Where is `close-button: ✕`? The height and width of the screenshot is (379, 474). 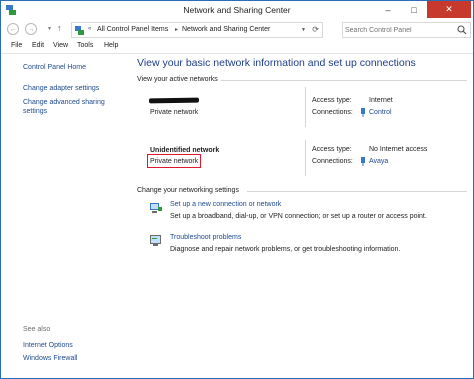
close-button: ✕ is located at coordinates (449, 9).